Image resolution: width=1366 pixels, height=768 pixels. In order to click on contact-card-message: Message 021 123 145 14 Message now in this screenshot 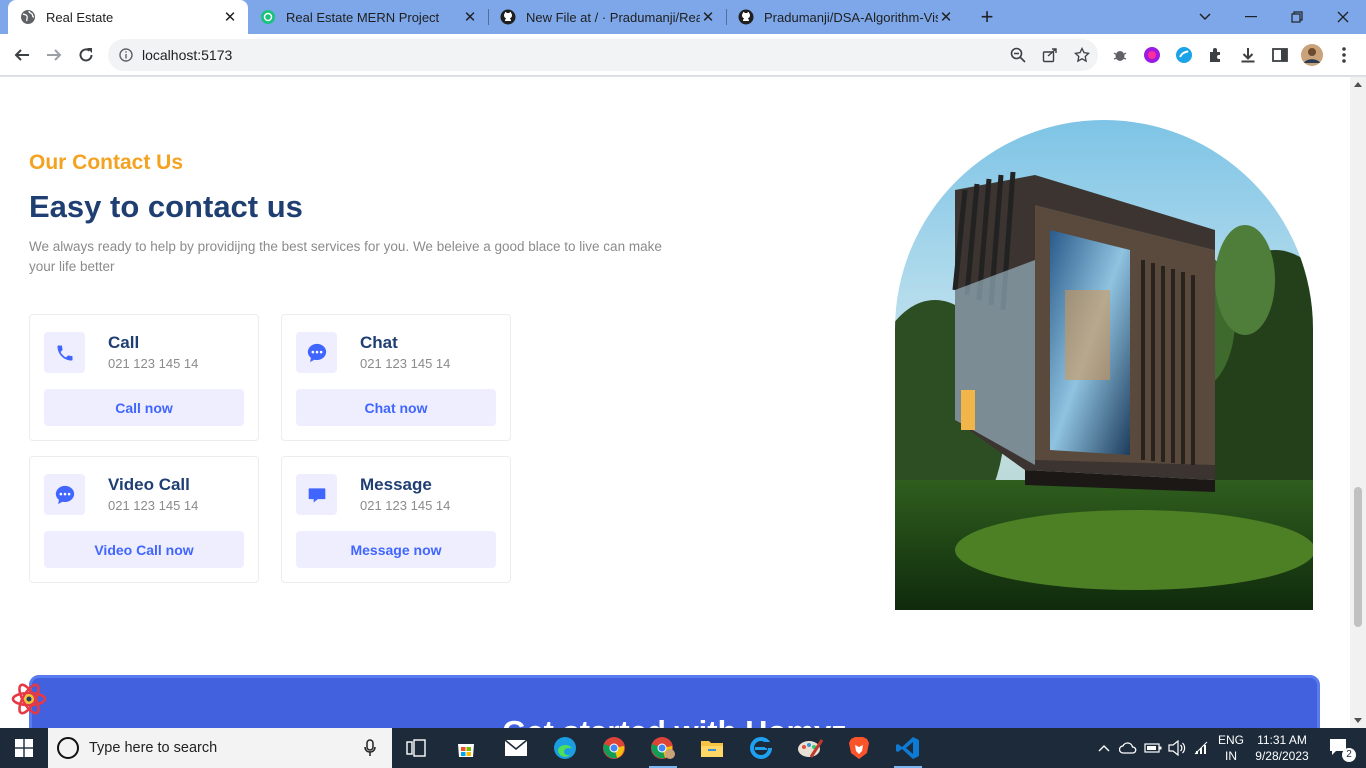, I will do `click(396, 519)`.